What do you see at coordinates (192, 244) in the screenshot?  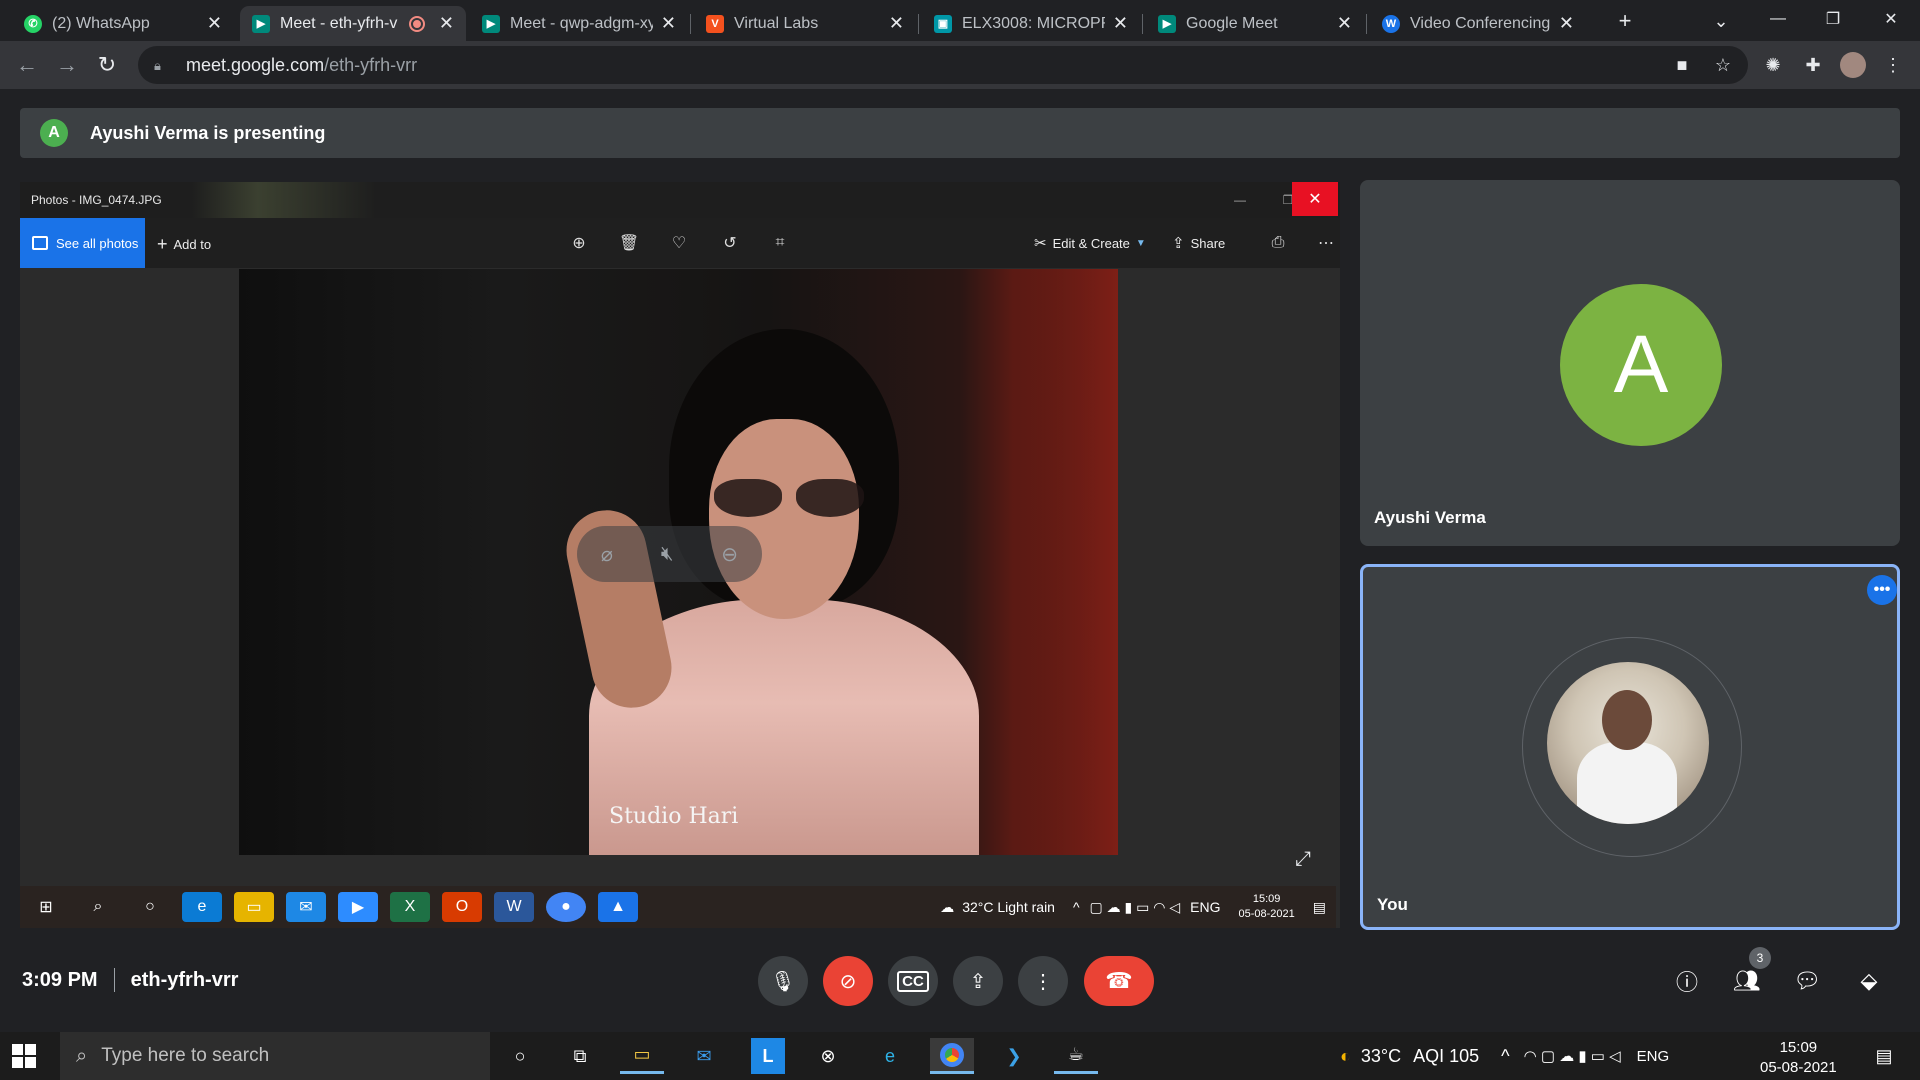 I see `add-to-label: Add to` at bounding box center [192, 244].